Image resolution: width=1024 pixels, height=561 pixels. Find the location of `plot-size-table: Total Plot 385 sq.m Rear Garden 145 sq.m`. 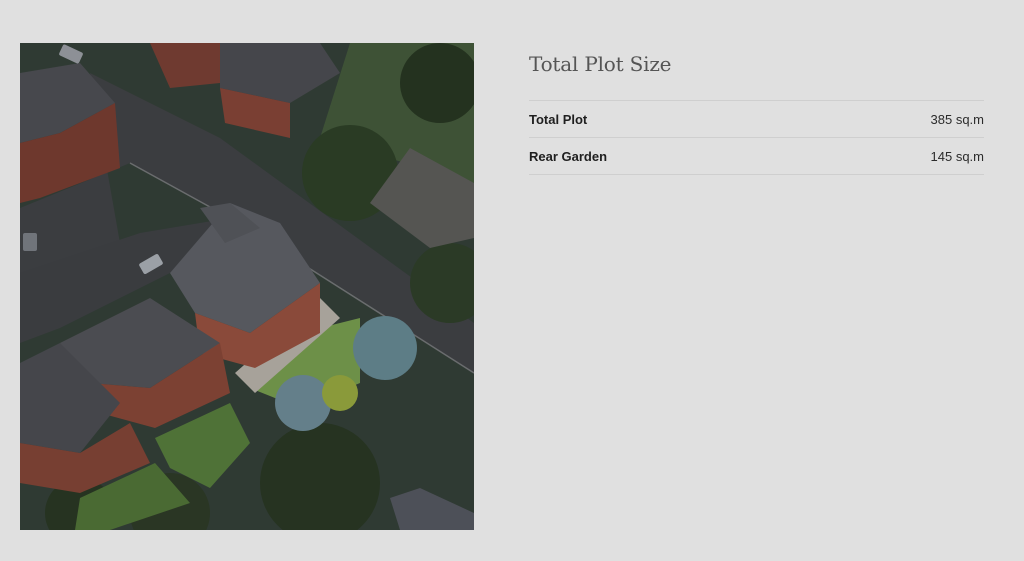

plot-size-table: Total Plot 385 sq.m Rear Garden 145 sq.m is located at coordinates (756, 137).